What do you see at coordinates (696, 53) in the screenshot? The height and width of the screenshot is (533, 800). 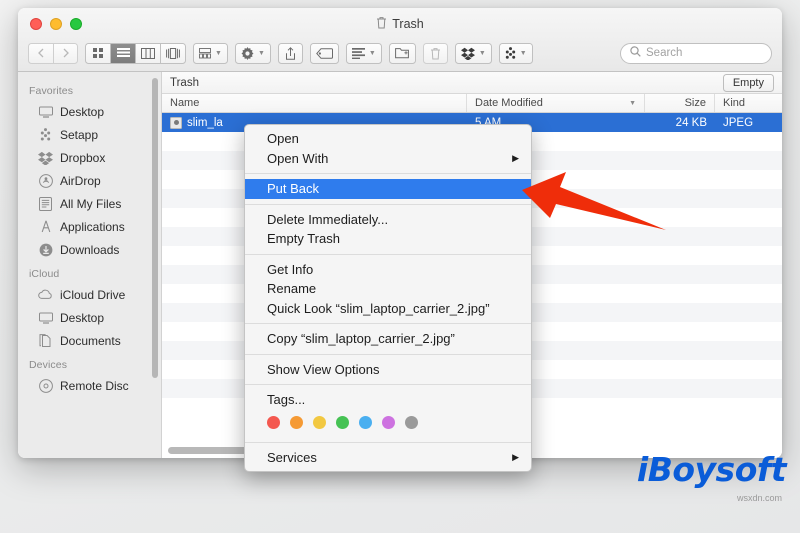 I see `search-field: Search` at bounding box center [696, 53].